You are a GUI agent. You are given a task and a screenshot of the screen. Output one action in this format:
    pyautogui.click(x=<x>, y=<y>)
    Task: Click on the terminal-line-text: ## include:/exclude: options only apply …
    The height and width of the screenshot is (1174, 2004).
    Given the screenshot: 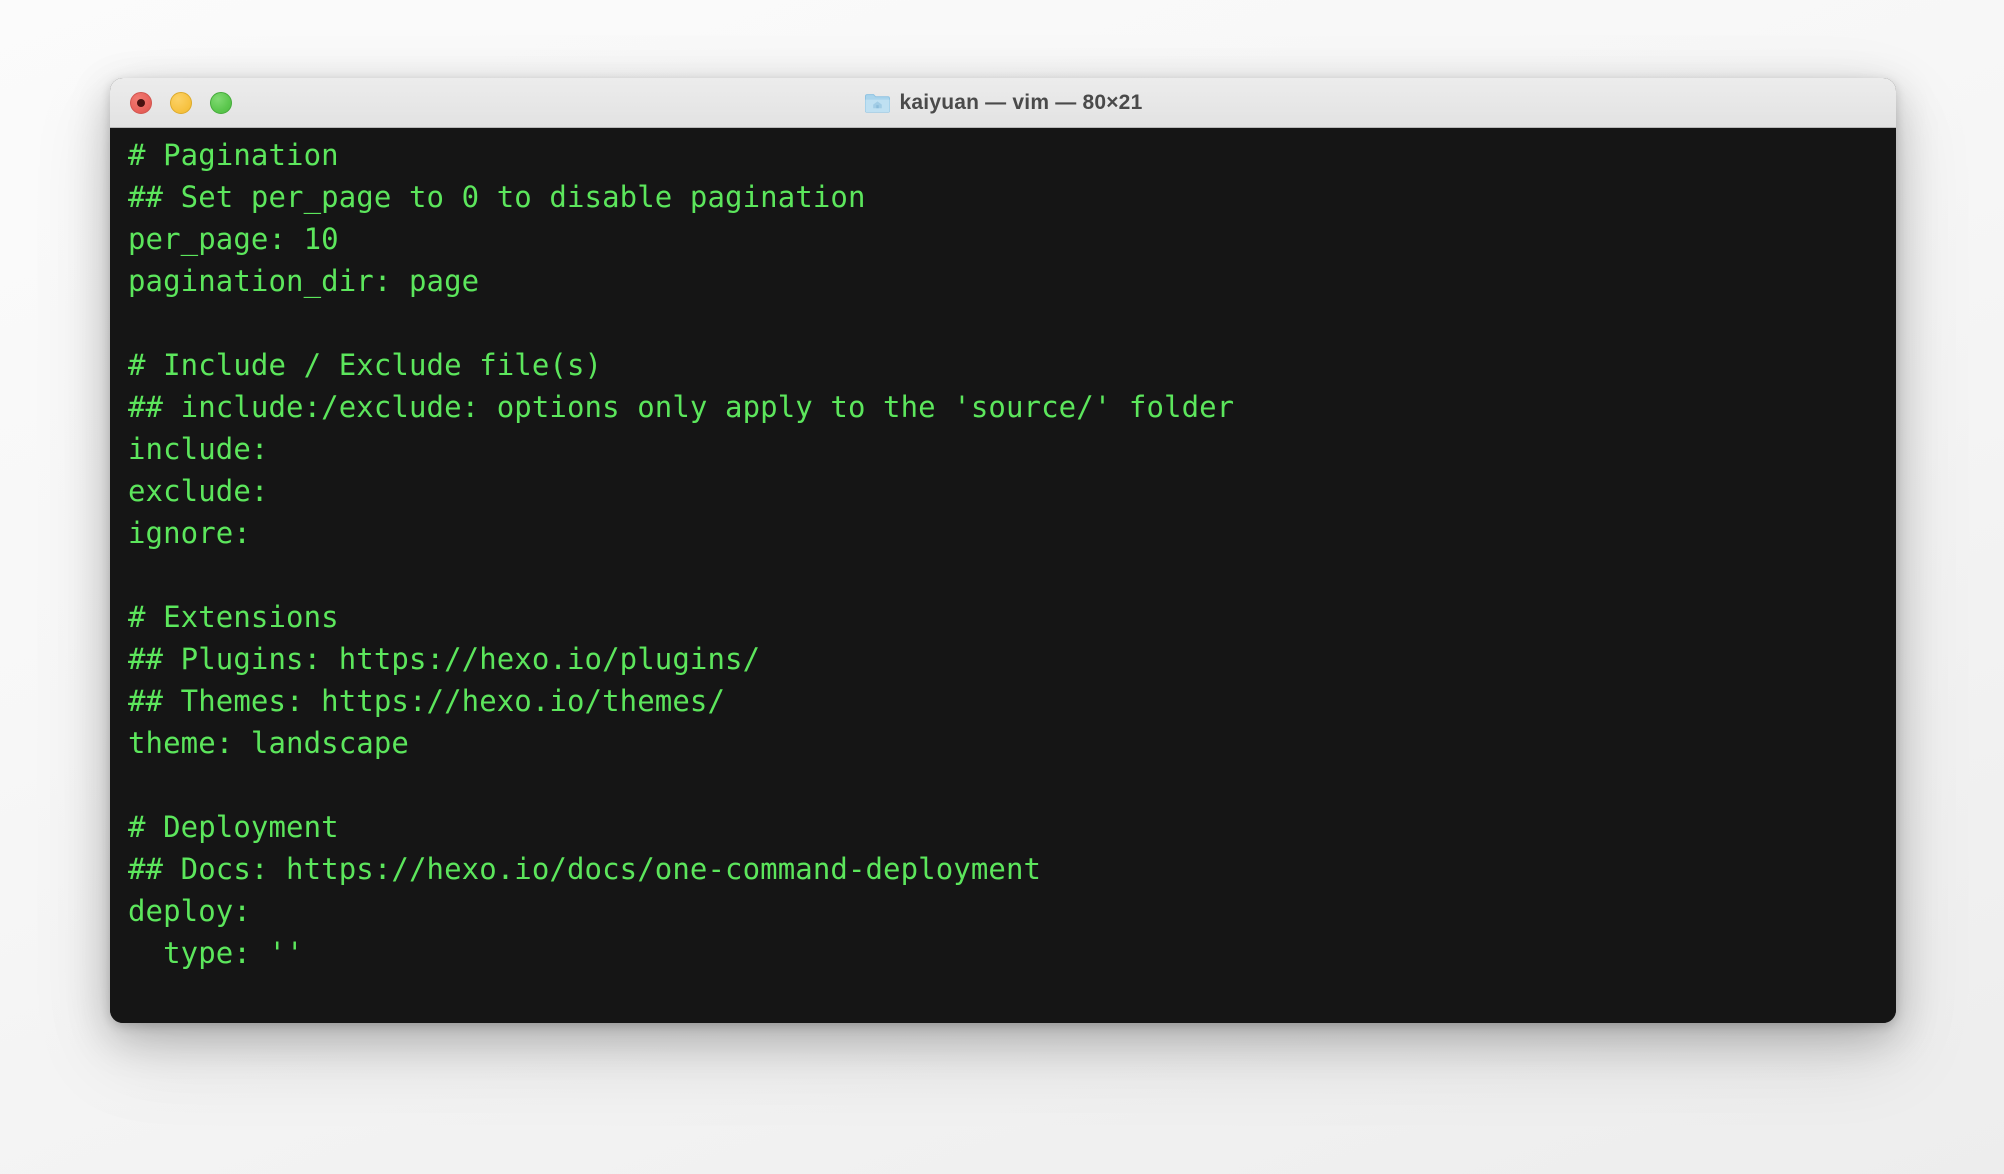 What is the action you would take?
    pyautogui.click(x=681, y=407)
    